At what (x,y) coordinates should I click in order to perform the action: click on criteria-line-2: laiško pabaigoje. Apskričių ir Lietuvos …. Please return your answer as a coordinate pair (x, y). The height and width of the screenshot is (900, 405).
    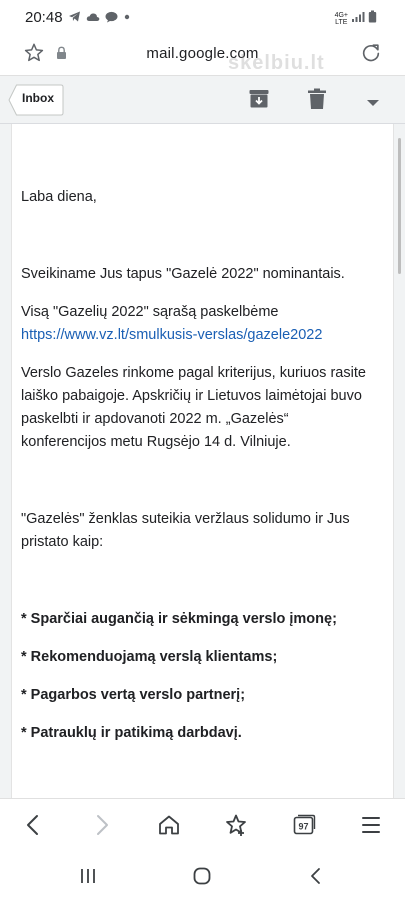
    Looking at the image, I should click on (191, 396).